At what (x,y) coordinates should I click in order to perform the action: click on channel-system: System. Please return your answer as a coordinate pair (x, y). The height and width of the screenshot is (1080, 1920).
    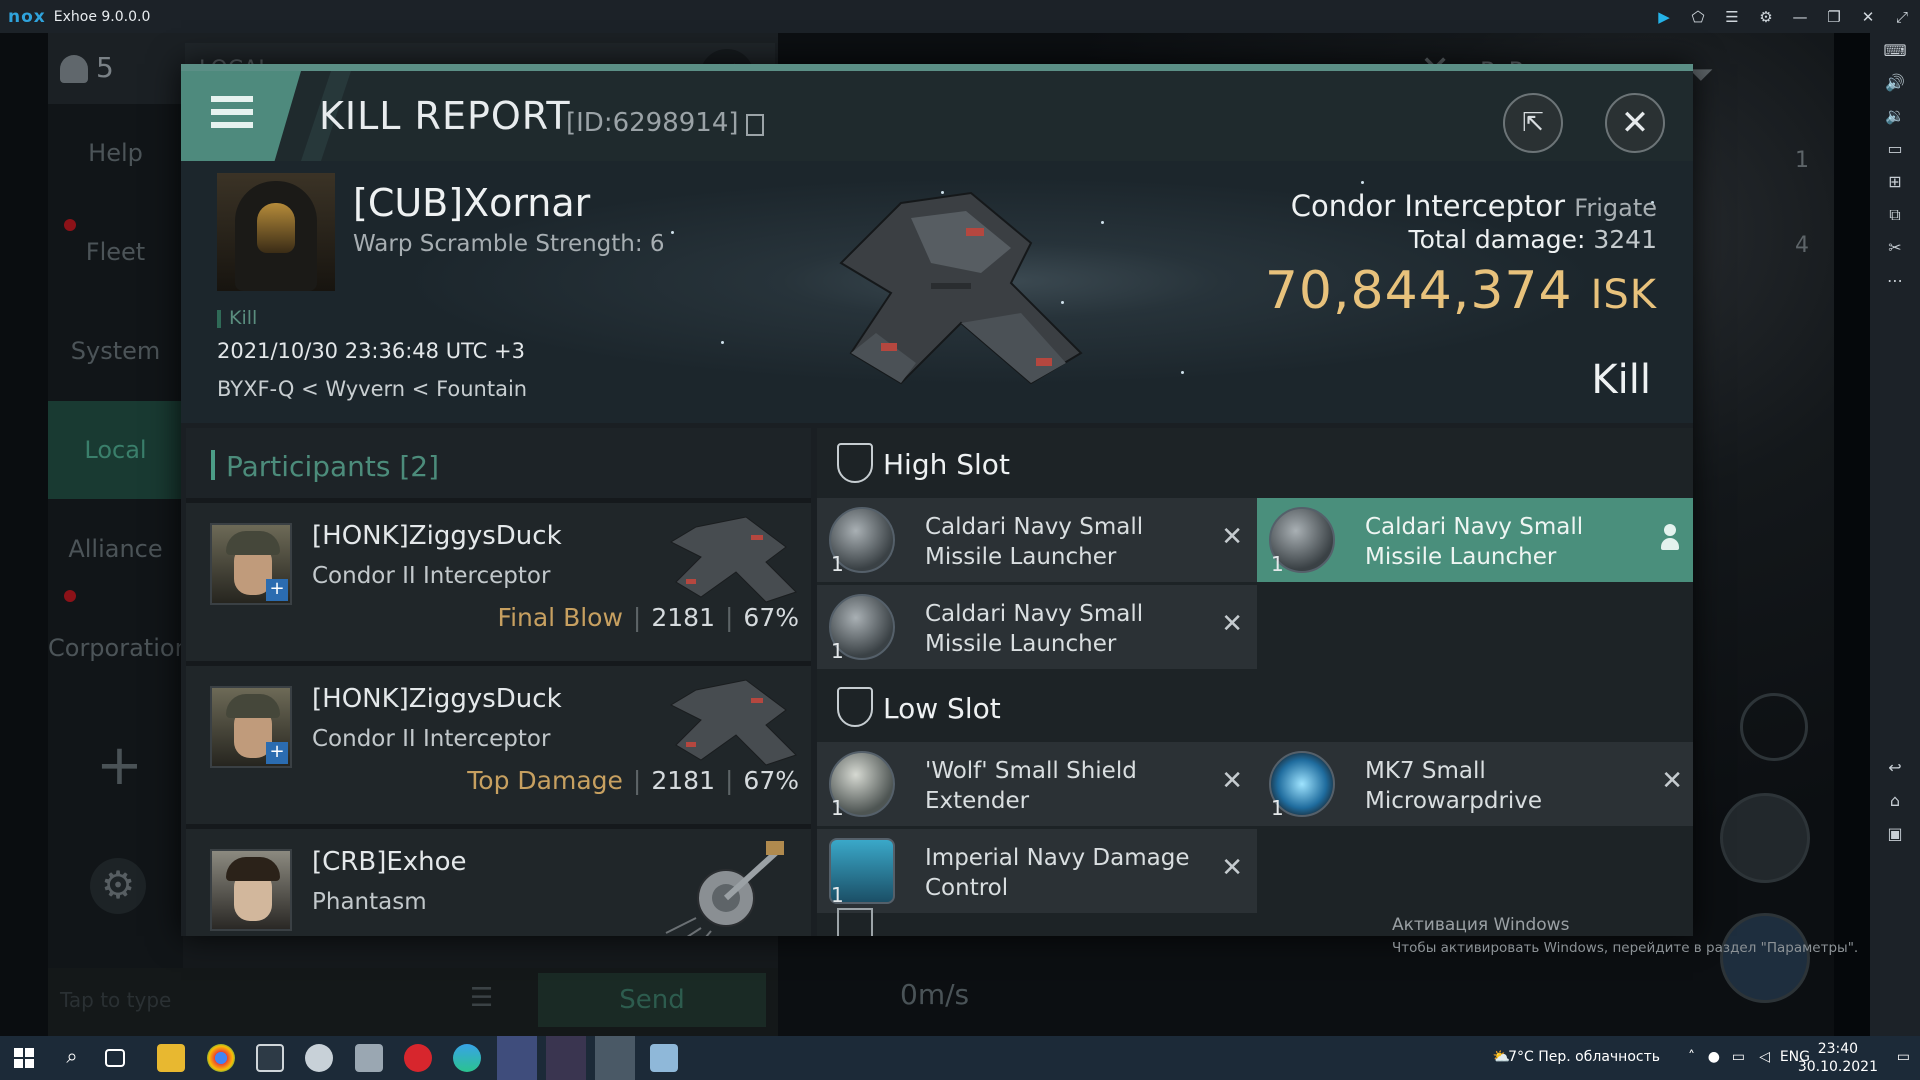
    Looking at the image, I should click on (115, 351).